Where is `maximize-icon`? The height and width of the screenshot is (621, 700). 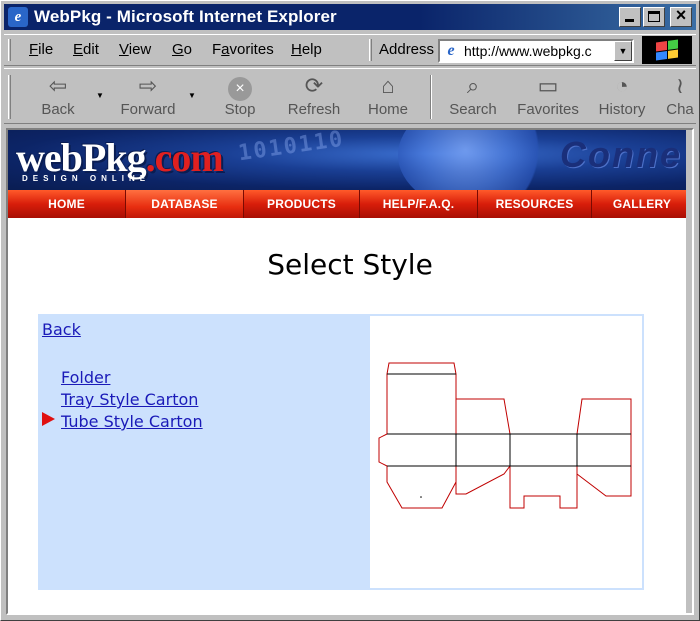 maximize-icon is located at coordinates (654, 16).